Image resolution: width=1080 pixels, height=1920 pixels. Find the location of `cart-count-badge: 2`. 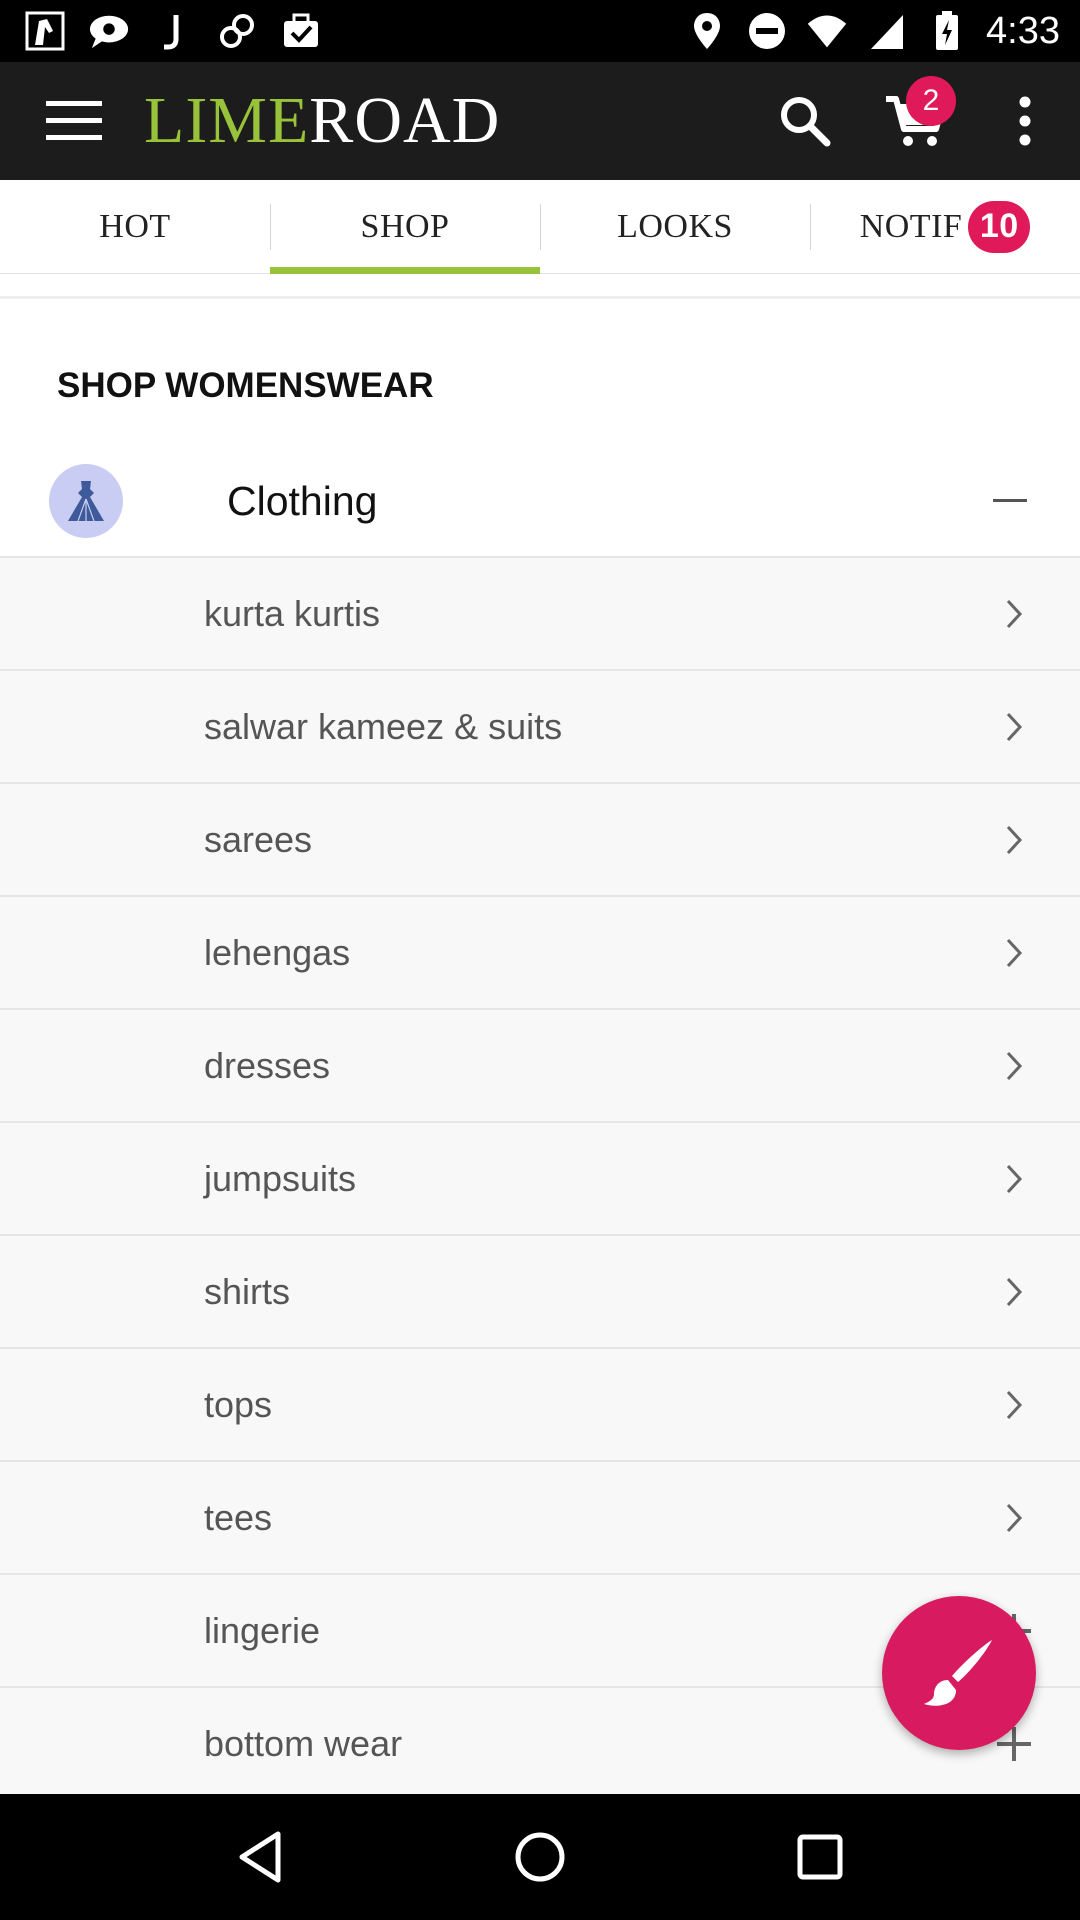

cart-count-badge: 2 is located at coordinates (931, 101).